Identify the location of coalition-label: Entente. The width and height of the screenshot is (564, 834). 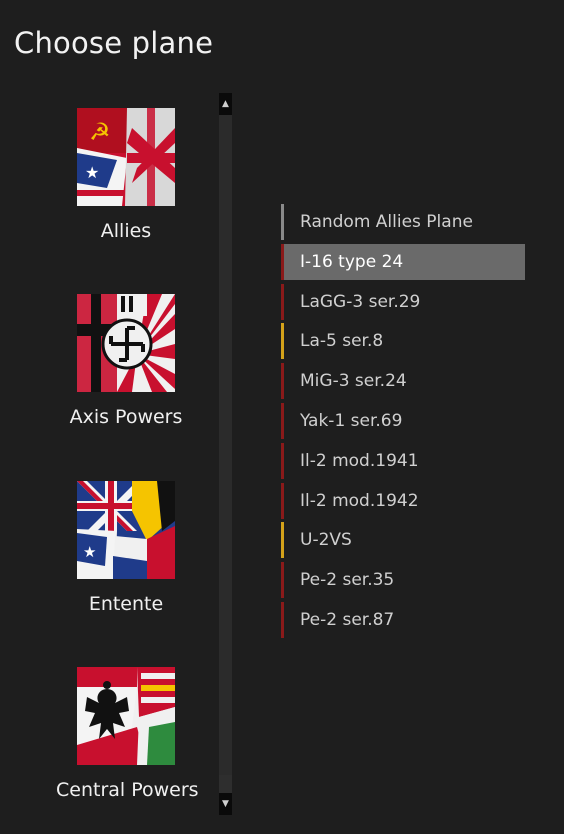
(126, 604).